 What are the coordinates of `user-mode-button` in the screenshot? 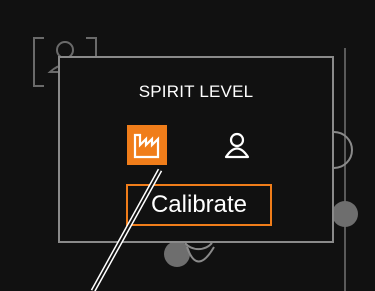 It's located at (237, 145).